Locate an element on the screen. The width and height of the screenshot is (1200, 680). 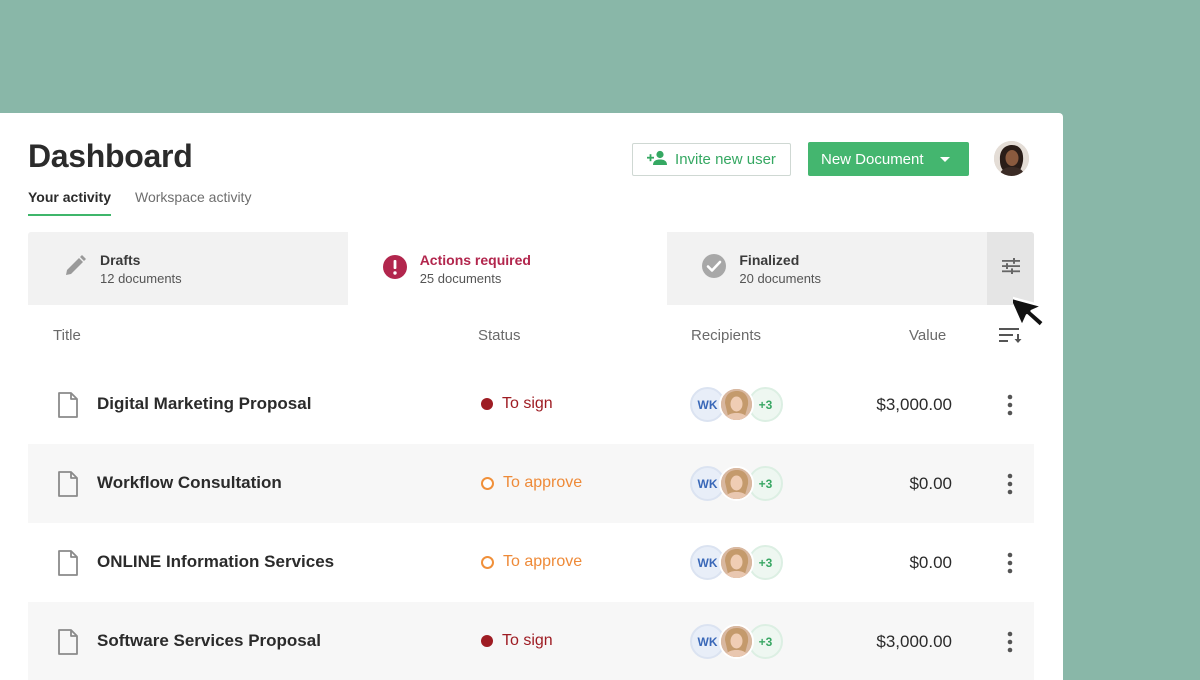
document-title: ONLINE Information Services is located at coordinates (215, 562).